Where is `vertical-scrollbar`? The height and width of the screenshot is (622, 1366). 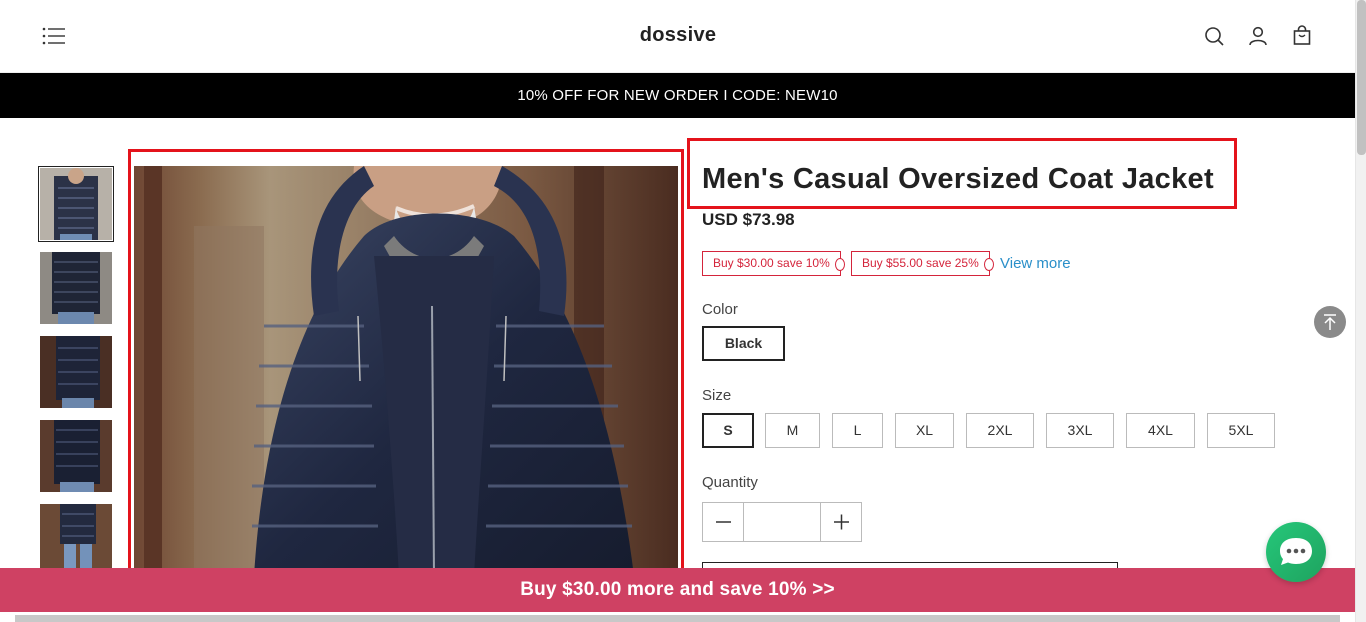
vertical-scrollbar is located at coordinates (1360, 311).